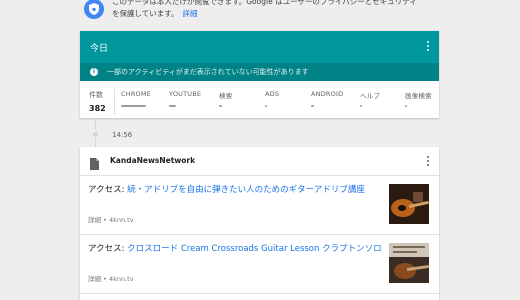 Image resolution: width=520 pixels, height=300 pixels. I want to click on news-source-title: KandaNewsNetwork, so click(153, 160).